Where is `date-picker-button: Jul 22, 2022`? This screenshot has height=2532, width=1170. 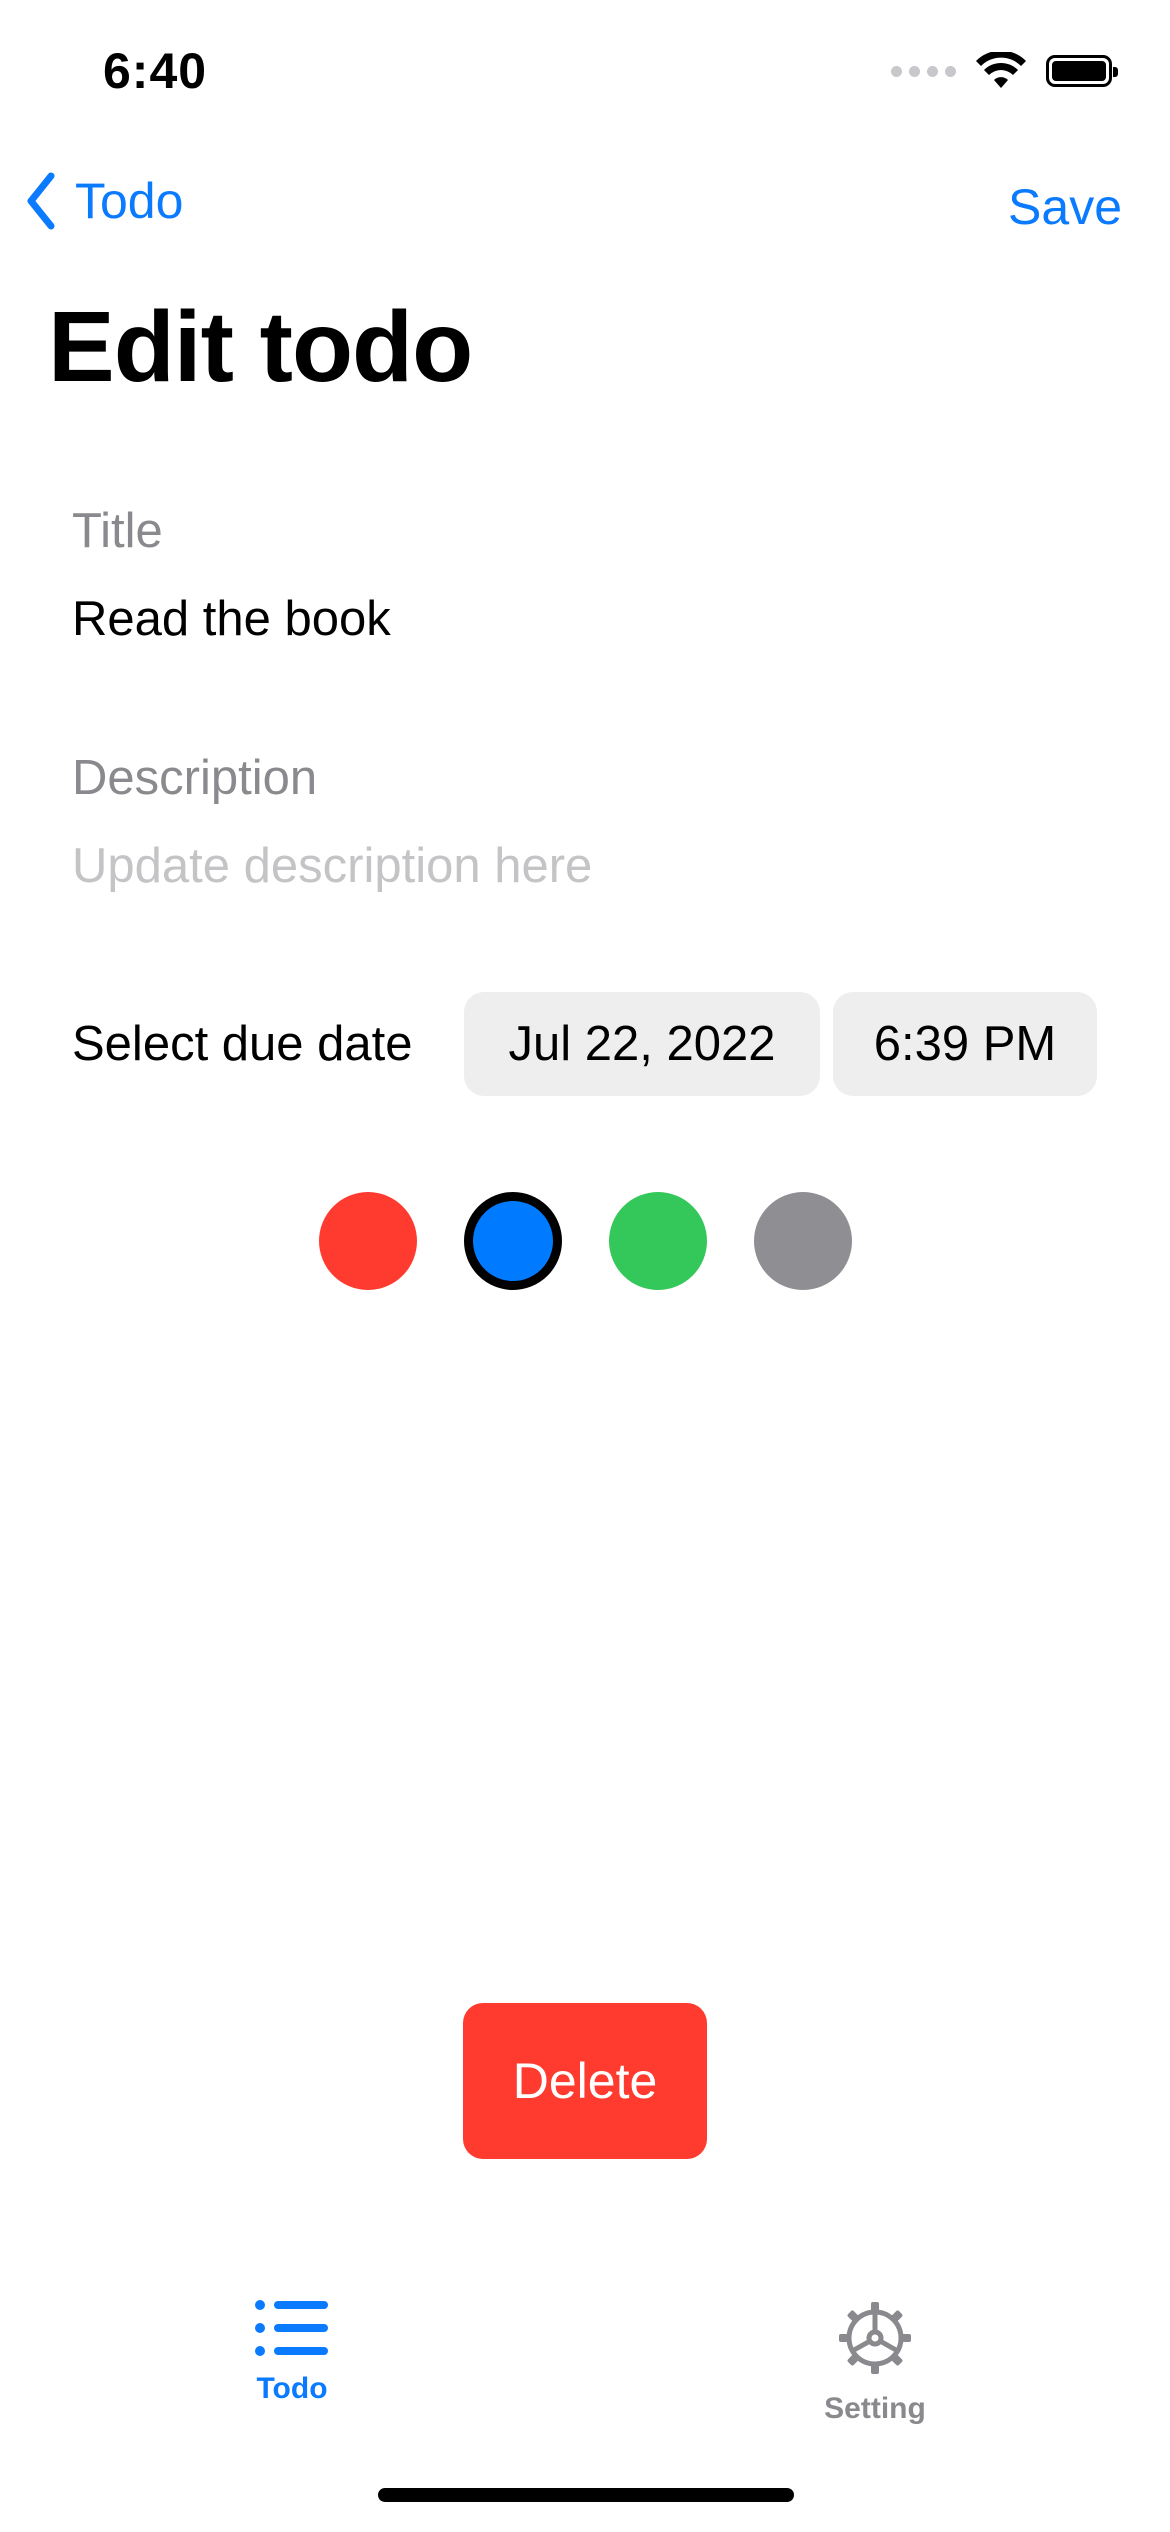
date-picker-button: Jul 22, 2022 is located at coordinates (642, 1044).